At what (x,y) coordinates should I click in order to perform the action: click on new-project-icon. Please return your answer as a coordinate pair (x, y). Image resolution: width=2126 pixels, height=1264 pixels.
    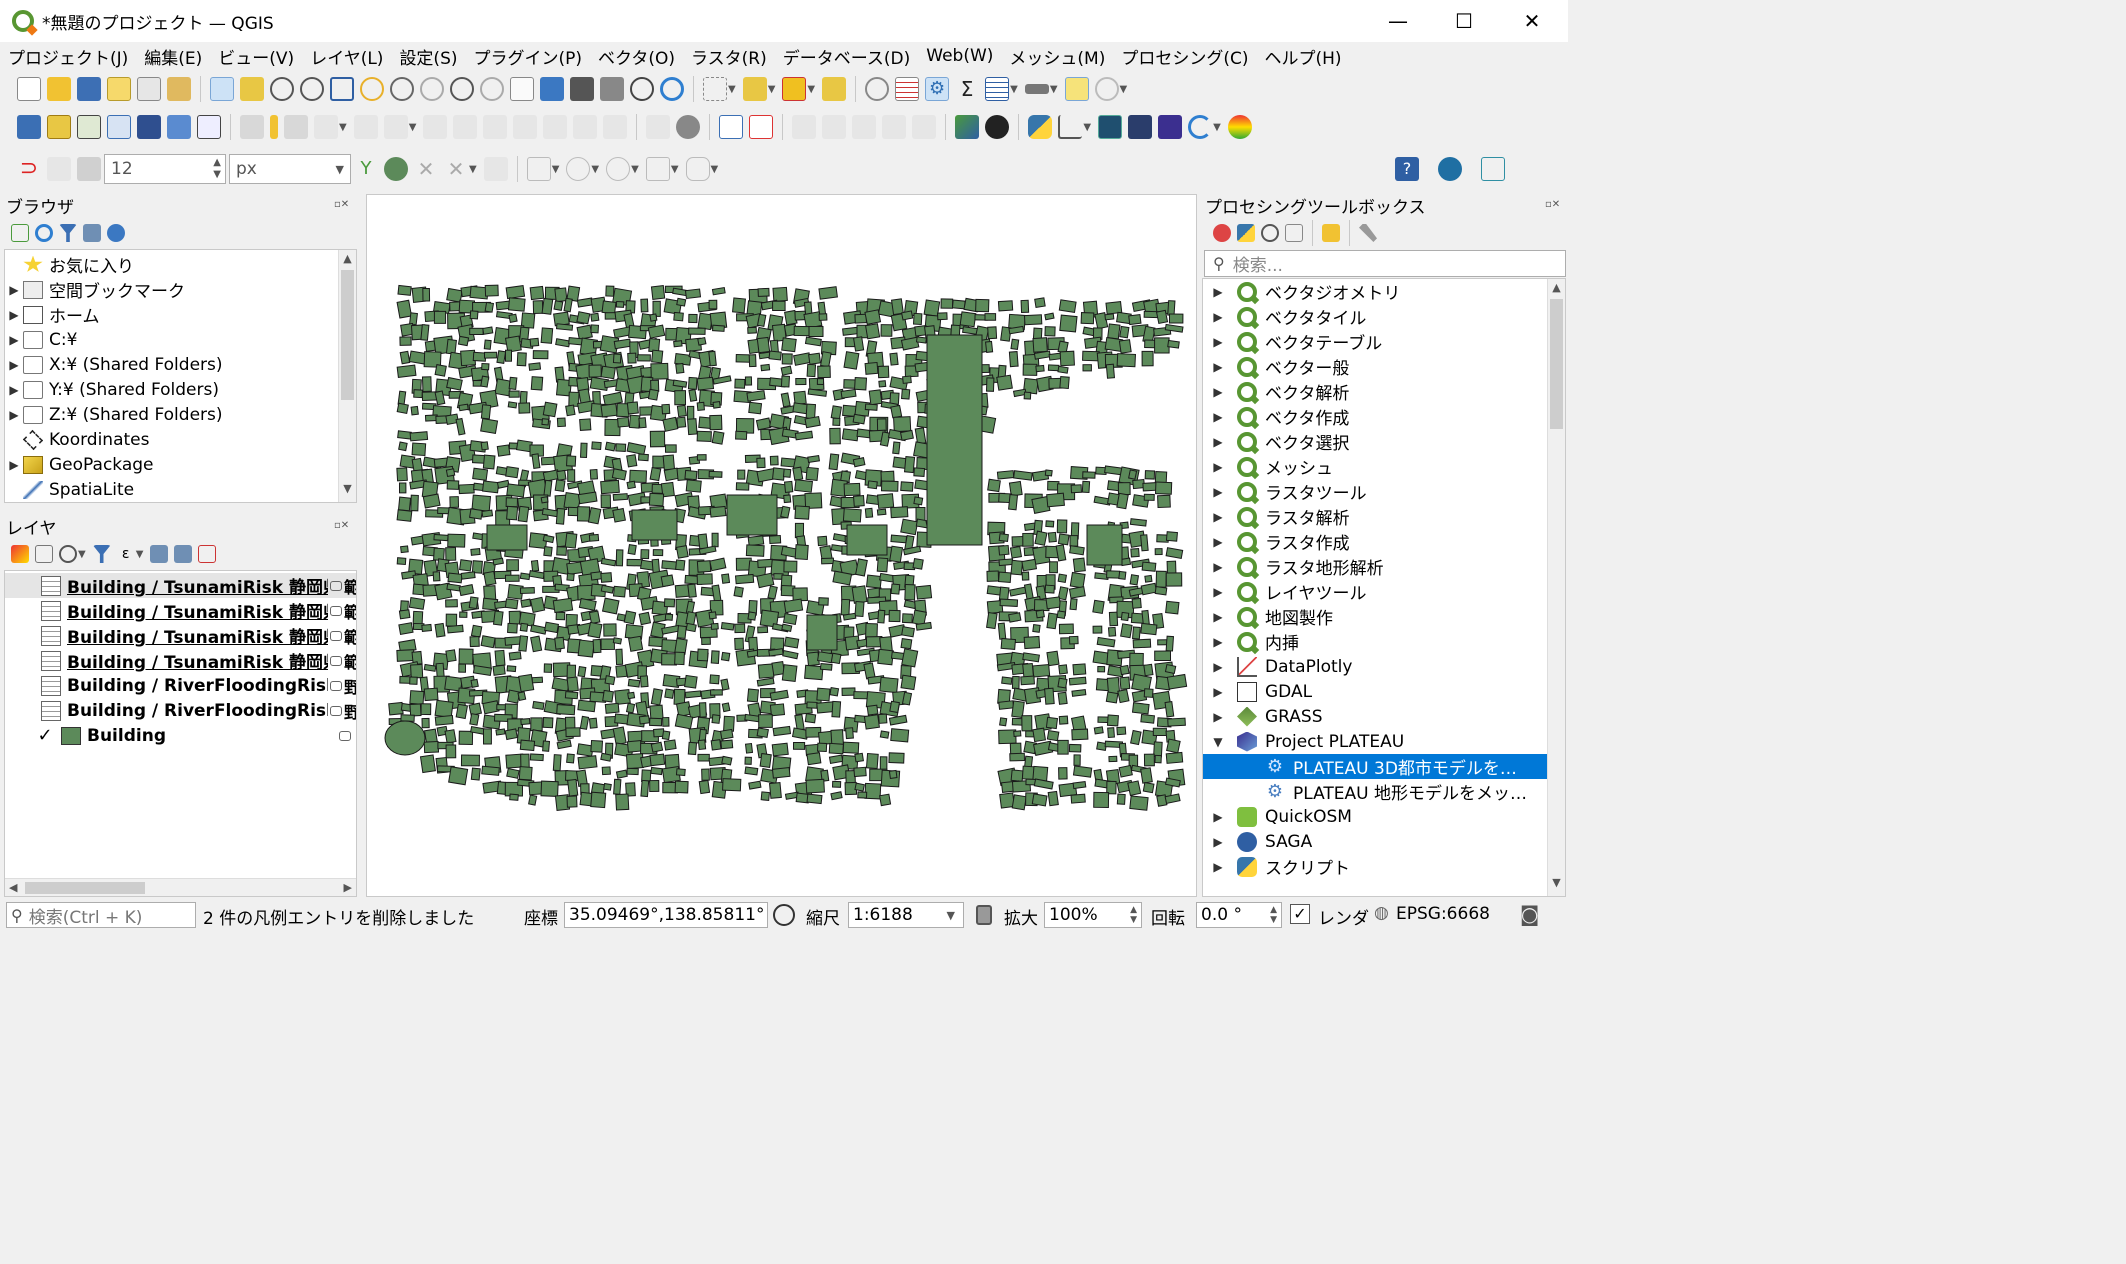
    Looking at the image, I should click on (29, 89).